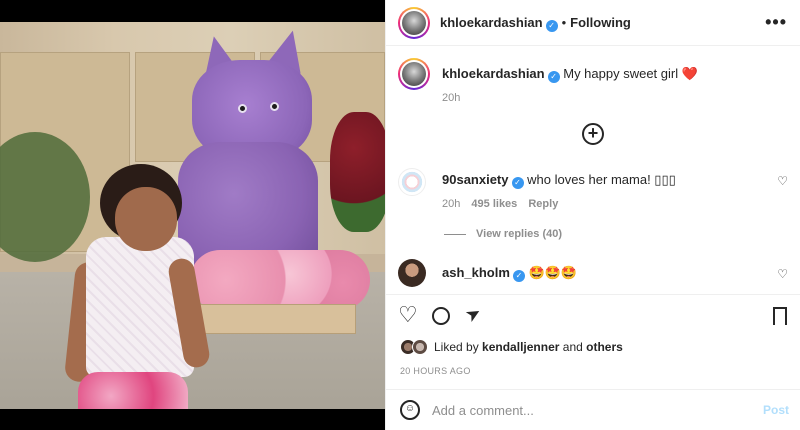  Describe the element at coordinates (280, 280) in the screenshot. I see `pink-roses` at that location.